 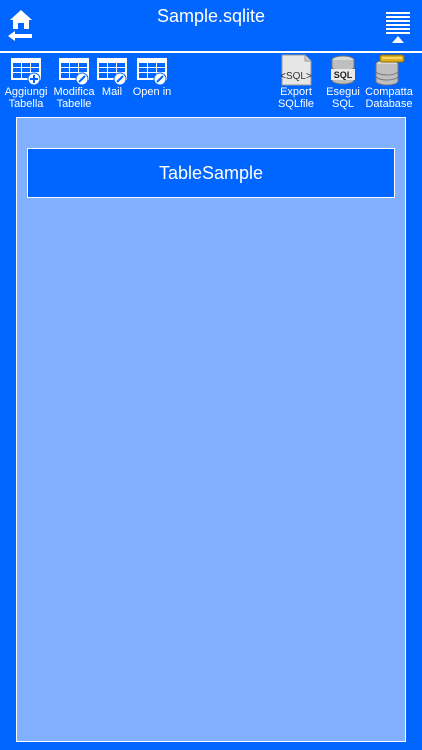 I want to click on table-add-icon, so click(x=26, y=72).